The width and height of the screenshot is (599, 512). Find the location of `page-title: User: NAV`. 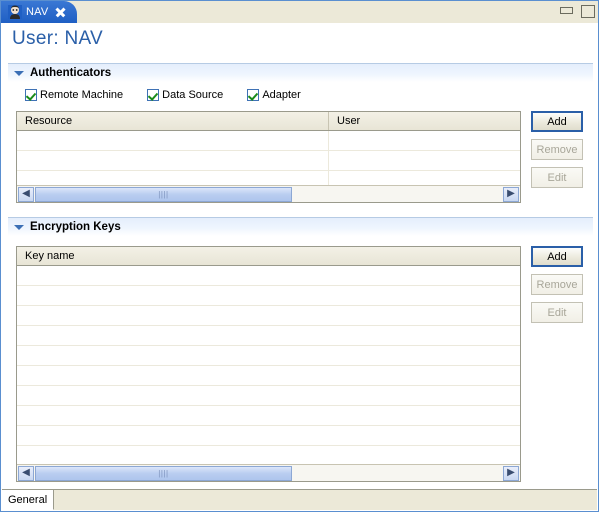

page-title: User: NAV is located at coordinates (58, 38).